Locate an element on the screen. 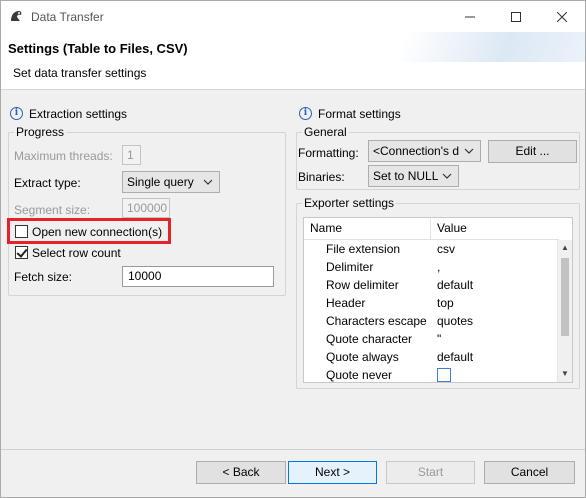  next-button: Next > is located at coordinates (332, 472).